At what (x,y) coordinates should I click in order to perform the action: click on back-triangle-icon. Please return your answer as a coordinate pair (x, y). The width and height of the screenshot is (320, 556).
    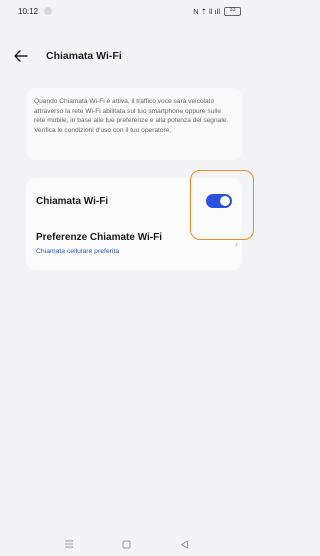
    Looking at the image, I should click on (184, 544).